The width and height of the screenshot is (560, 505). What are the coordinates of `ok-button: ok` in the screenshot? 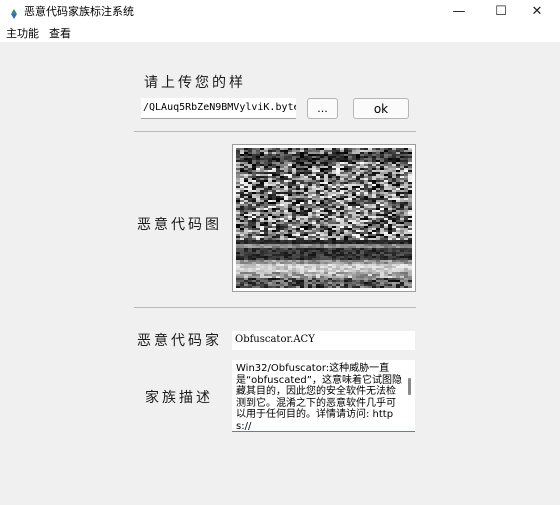 It's located at (381, 108).